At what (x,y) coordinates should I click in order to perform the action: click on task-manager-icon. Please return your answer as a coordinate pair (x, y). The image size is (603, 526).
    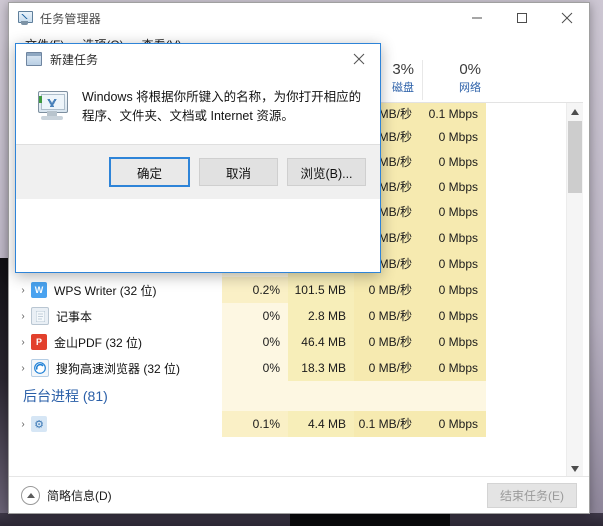
    Looking at the image, I should click on (25, 18).